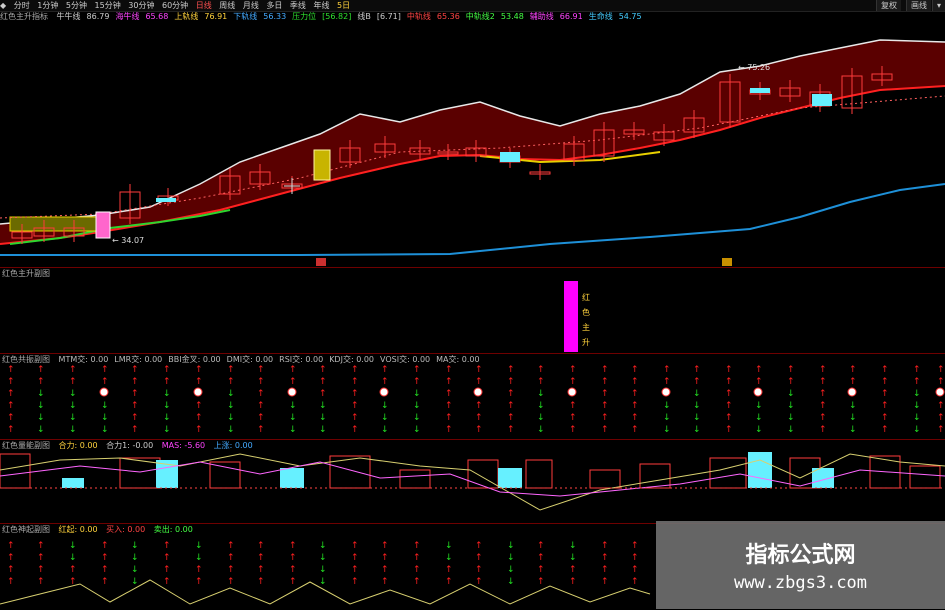 The width and height of the screenshot is (945, 610). I want to click on sub2-arrow-29-3: ↓, so click(917, 406).